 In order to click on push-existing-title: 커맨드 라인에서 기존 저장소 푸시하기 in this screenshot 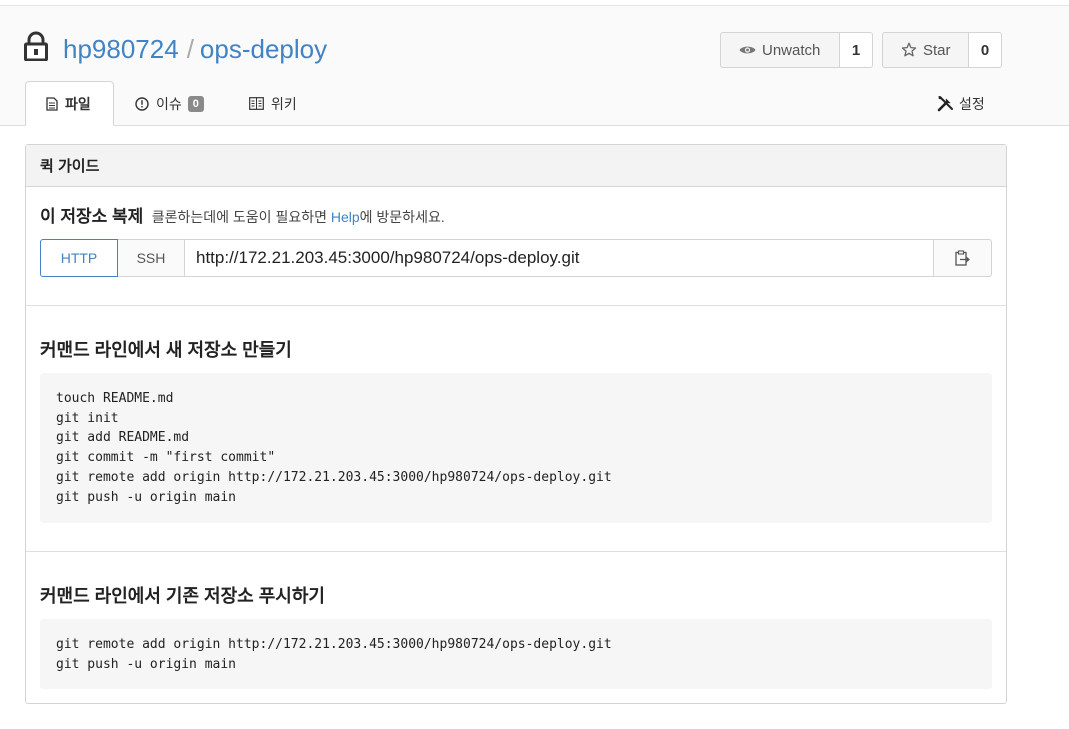, I will do `click(182, 596)`.